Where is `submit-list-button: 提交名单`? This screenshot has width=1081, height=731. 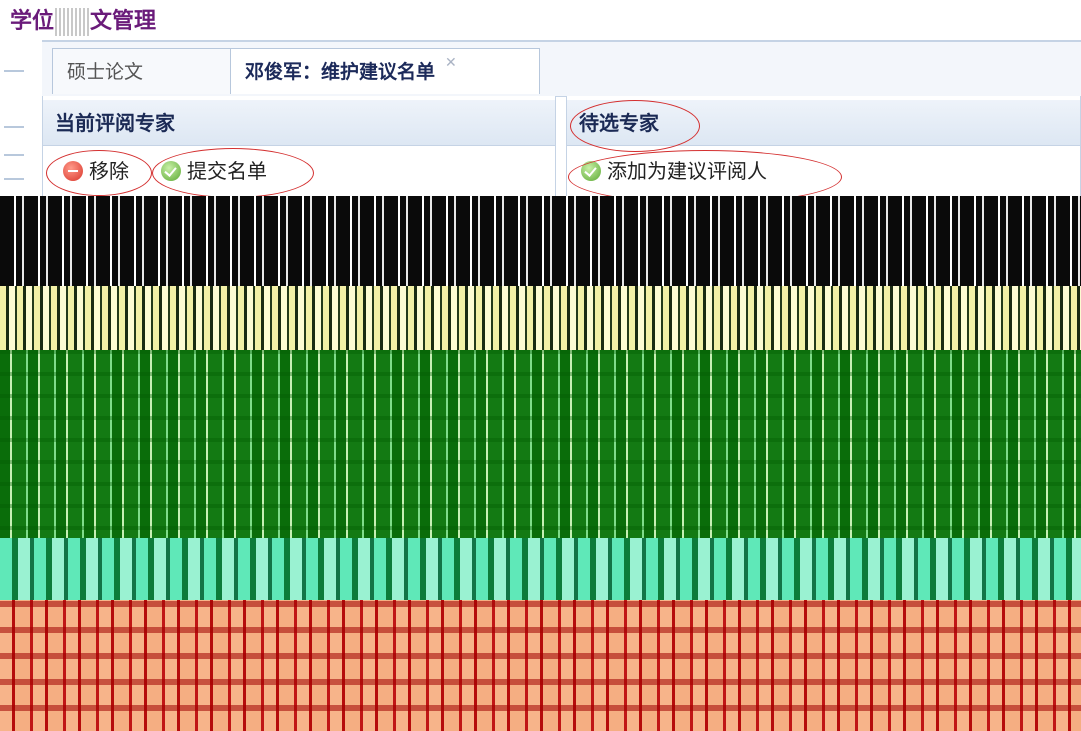
submit-list-button: 提交名单 is located at coordinates (214, 171).